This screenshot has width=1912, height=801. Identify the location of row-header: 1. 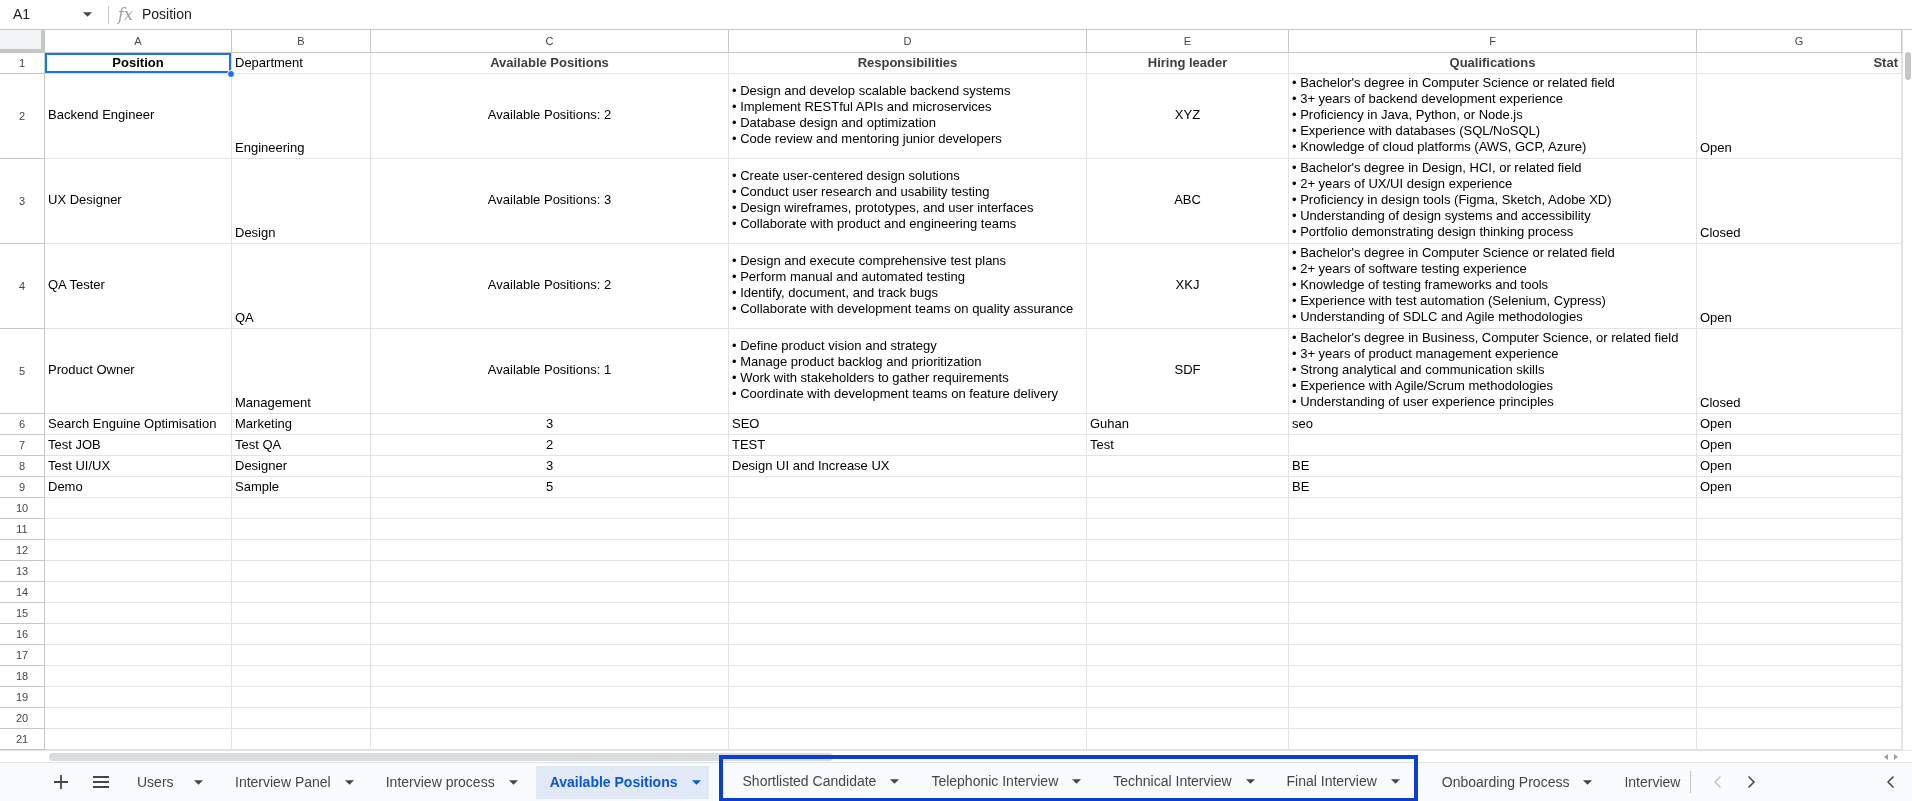
(22, 63).